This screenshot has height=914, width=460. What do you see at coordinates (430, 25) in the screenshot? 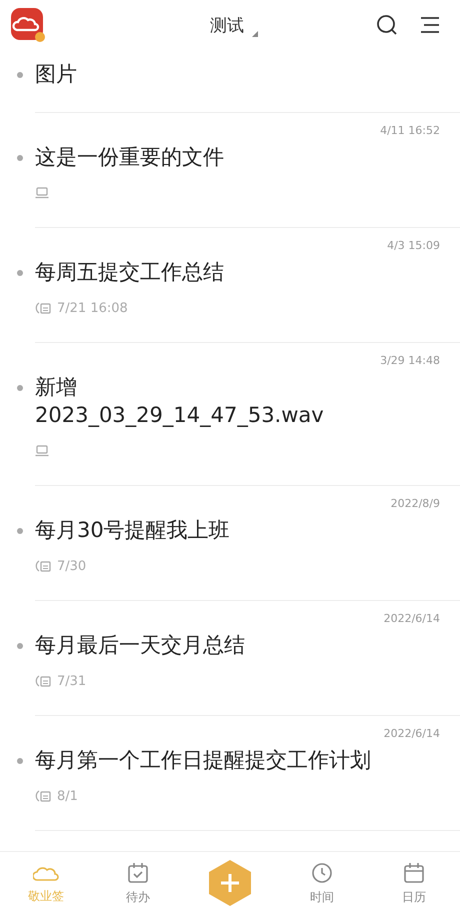
I see `menu-icon` at bounding box center [430, 25].